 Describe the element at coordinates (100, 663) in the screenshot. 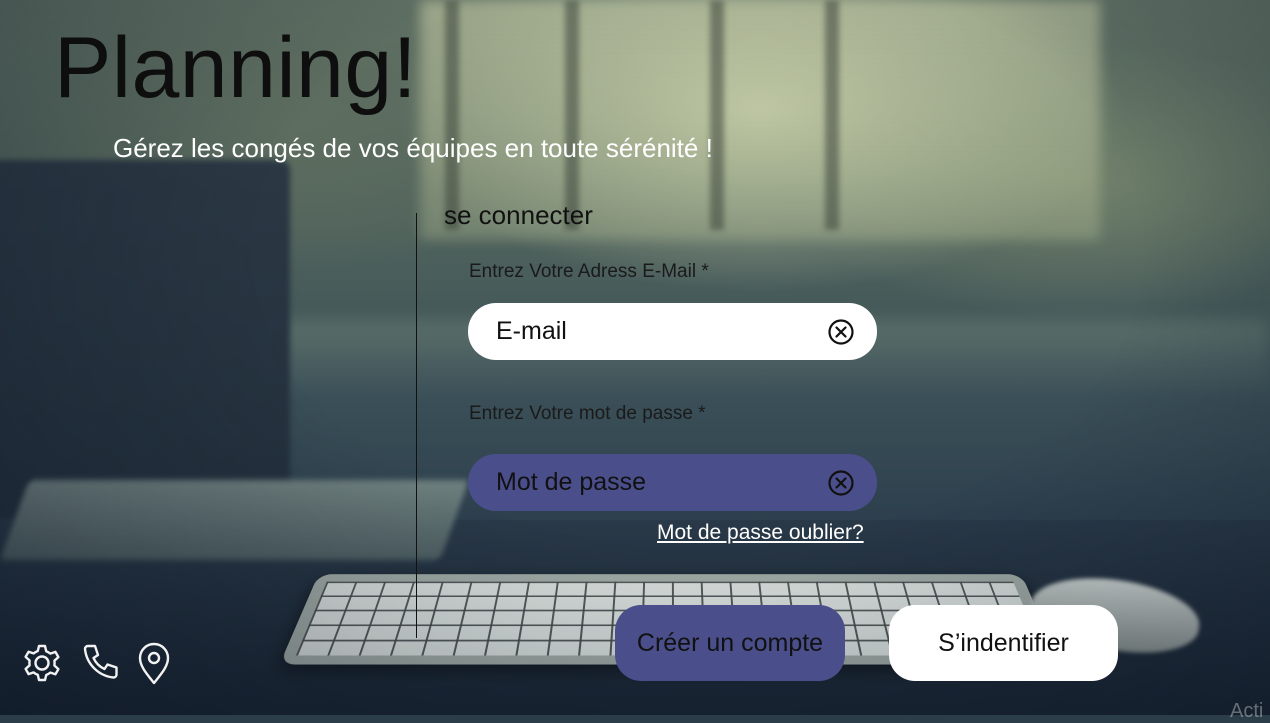

I see `phone-icon` at that location.